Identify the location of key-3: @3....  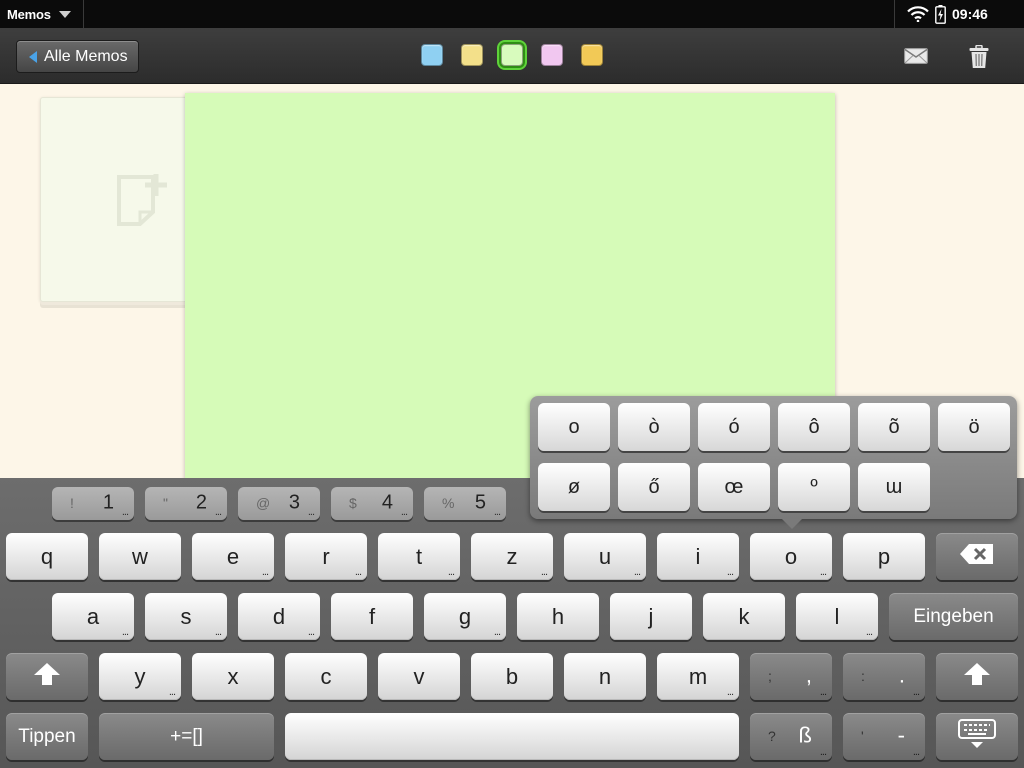
(279, 503).